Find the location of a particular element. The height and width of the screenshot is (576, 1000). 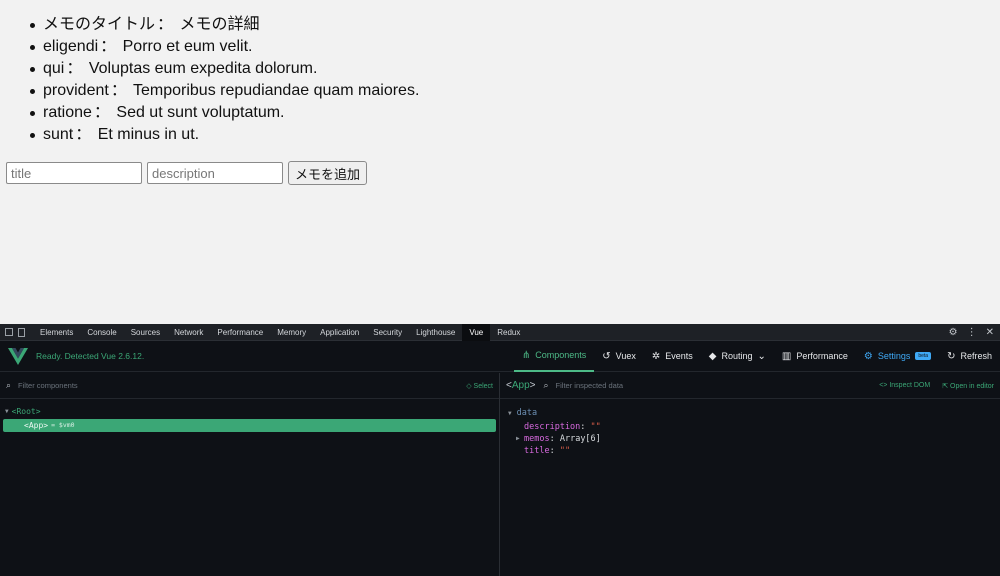

component-tree: ▼ <Root> <App> = $vm0 is located at coordinates (249, 415).